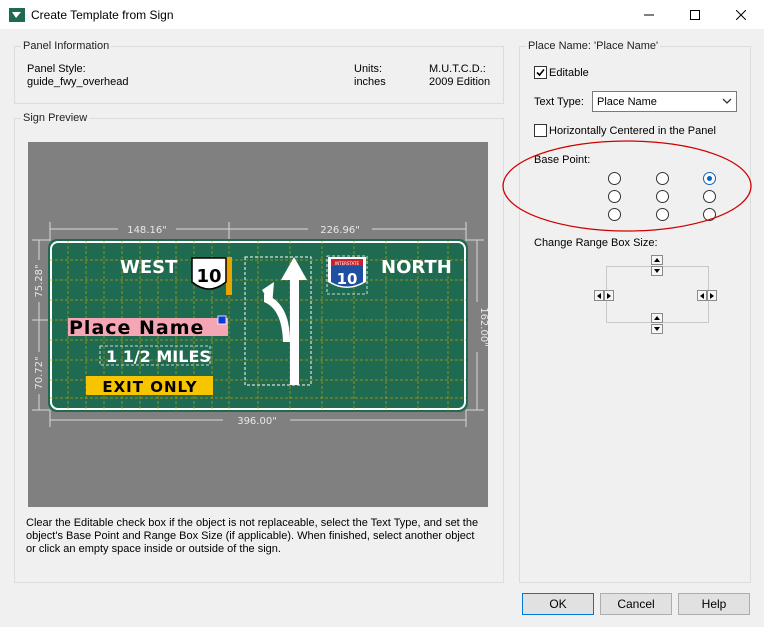  I want to click on base-point-top-right, so click(709, 178).